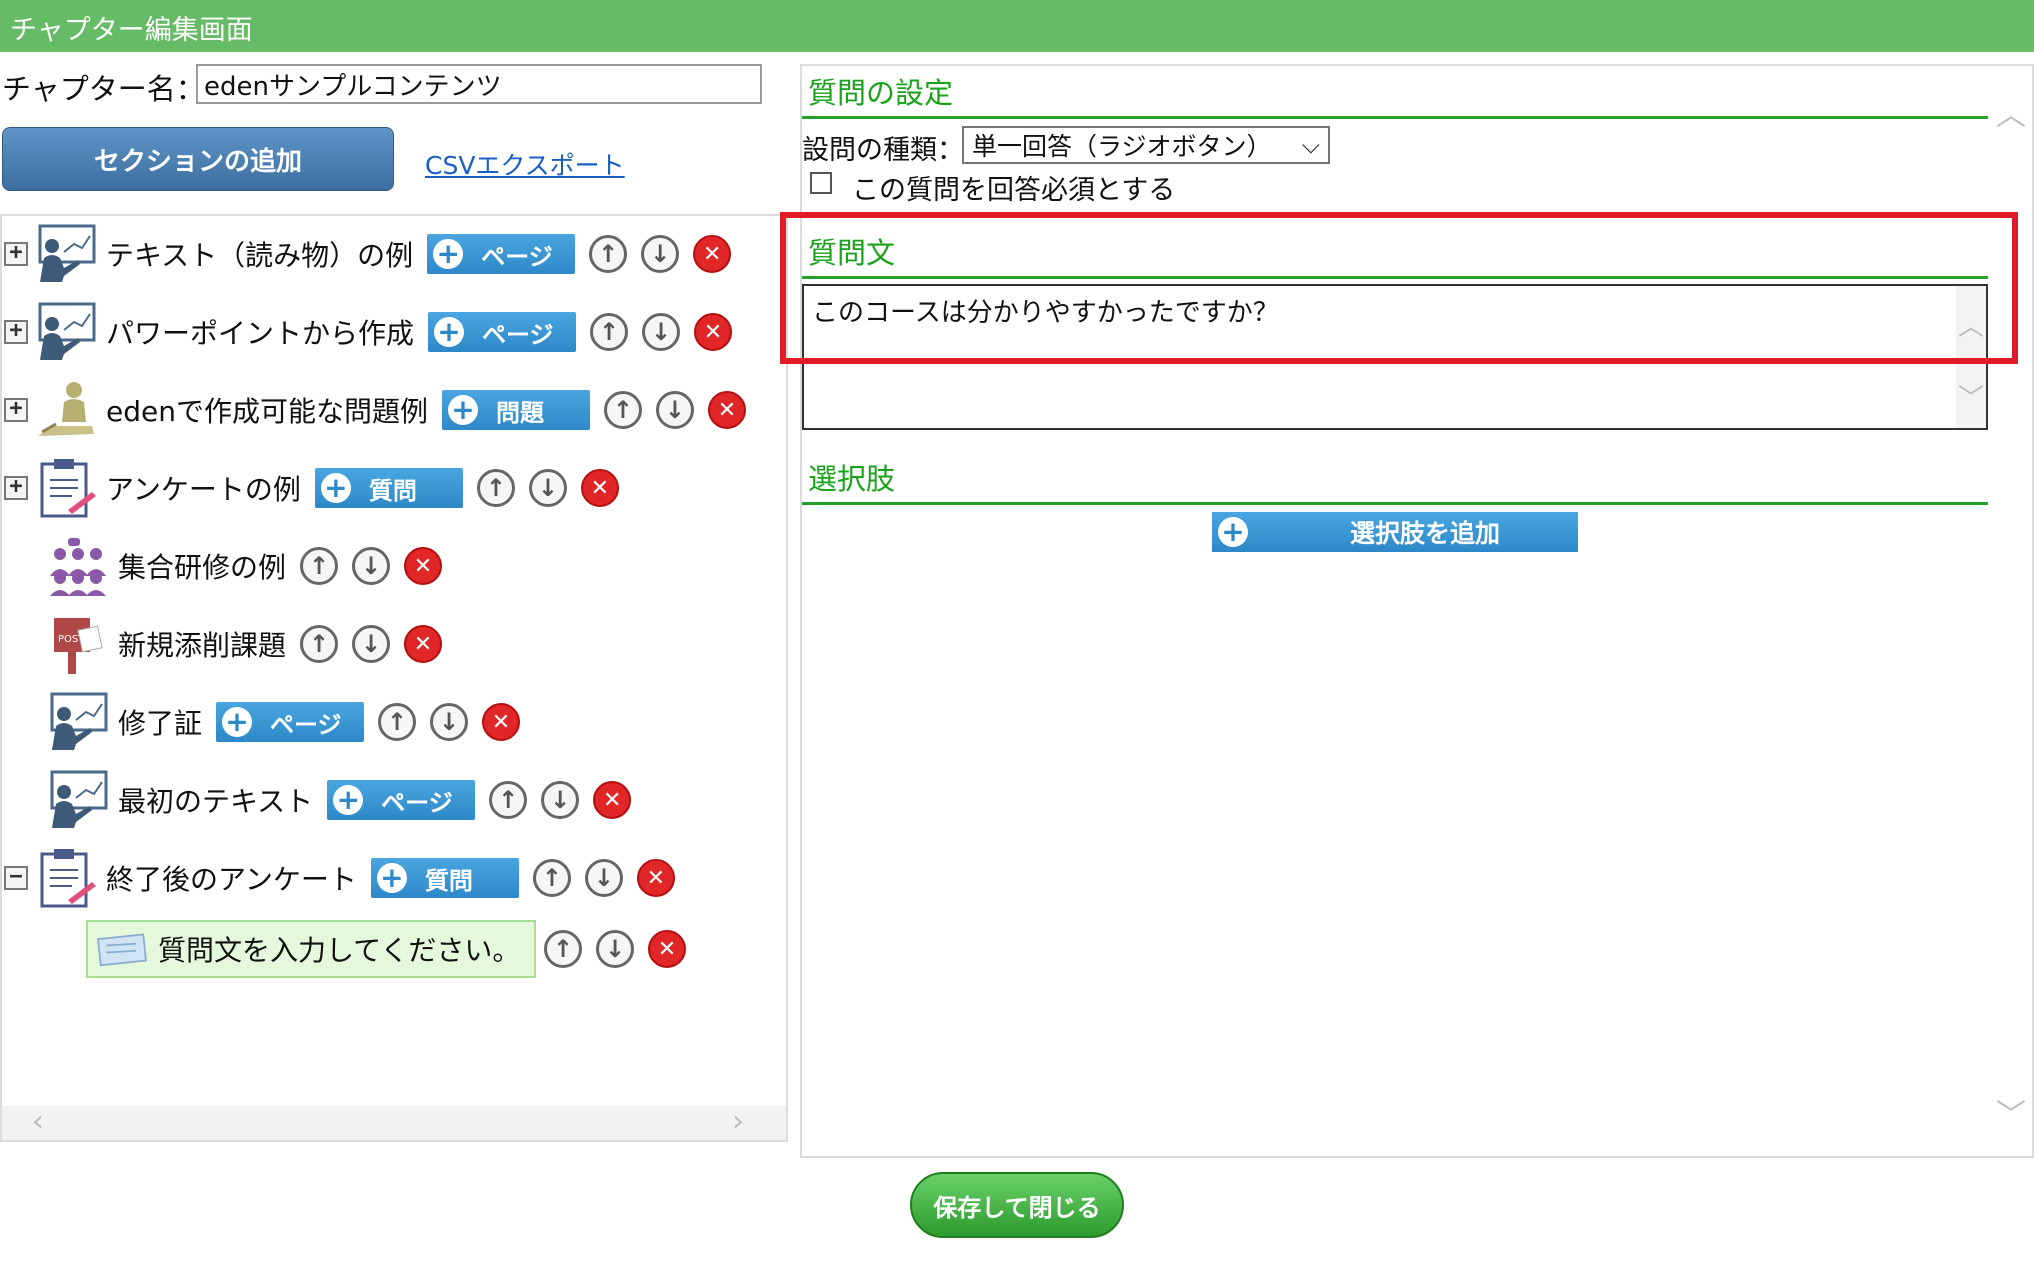 The width and height of the screenshot is (2034, 1280). Describe the element at coordinates (515, 410) in the screenshot. I see `add-problem-button: + 問題` at that location.